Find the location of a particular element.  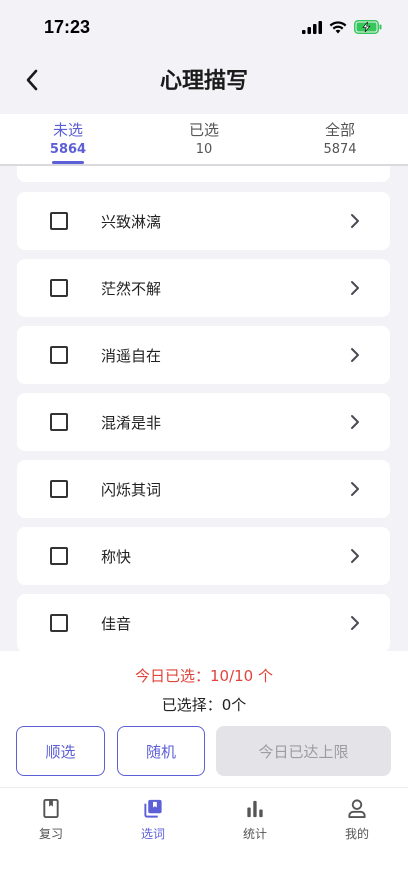

sequential-select-button: 顺选 is located at coordinates (60, 751).